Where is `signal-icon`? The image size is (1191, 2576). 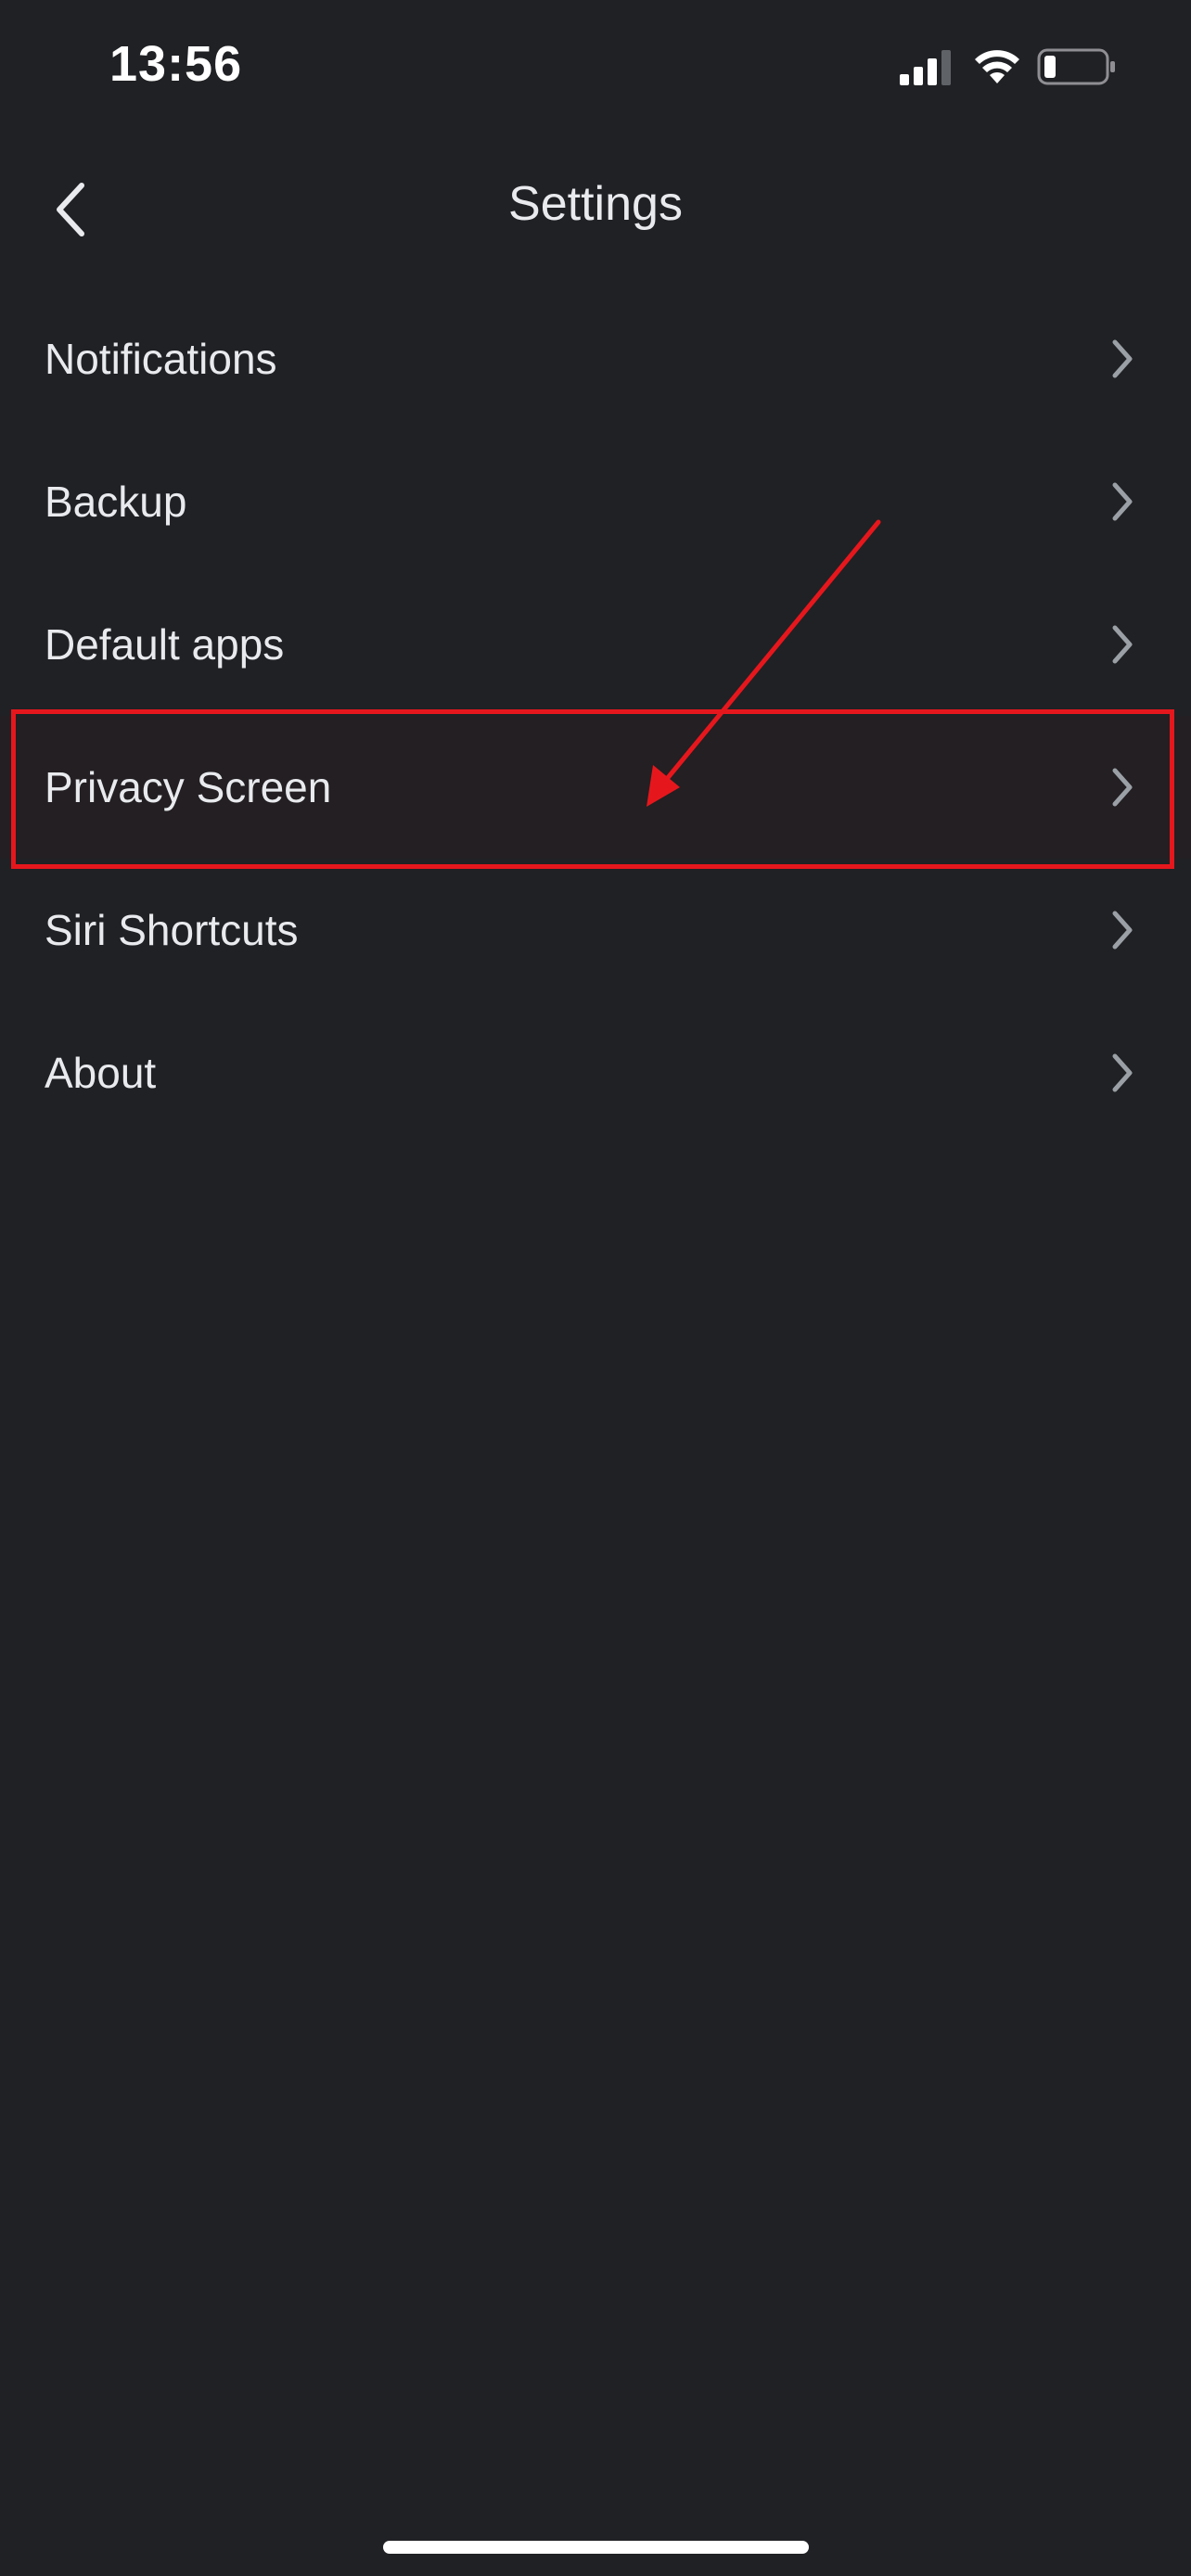
signal-icon is located at coordinates (925, 67).